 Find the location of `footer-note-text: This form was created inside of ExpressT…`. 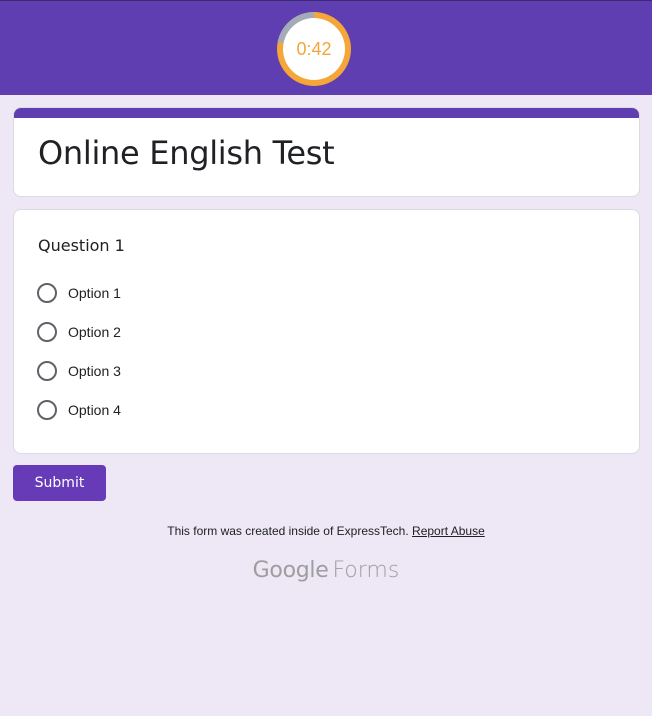

footer-note-text: This form was created inside of ExpressT… is located at coordinates (288, 531).